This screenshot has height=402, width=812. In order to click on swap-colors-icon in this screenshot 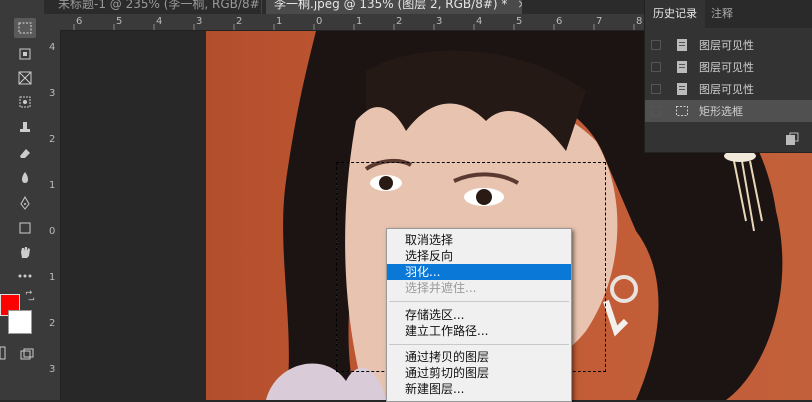, I will do `click(30, 296)`.